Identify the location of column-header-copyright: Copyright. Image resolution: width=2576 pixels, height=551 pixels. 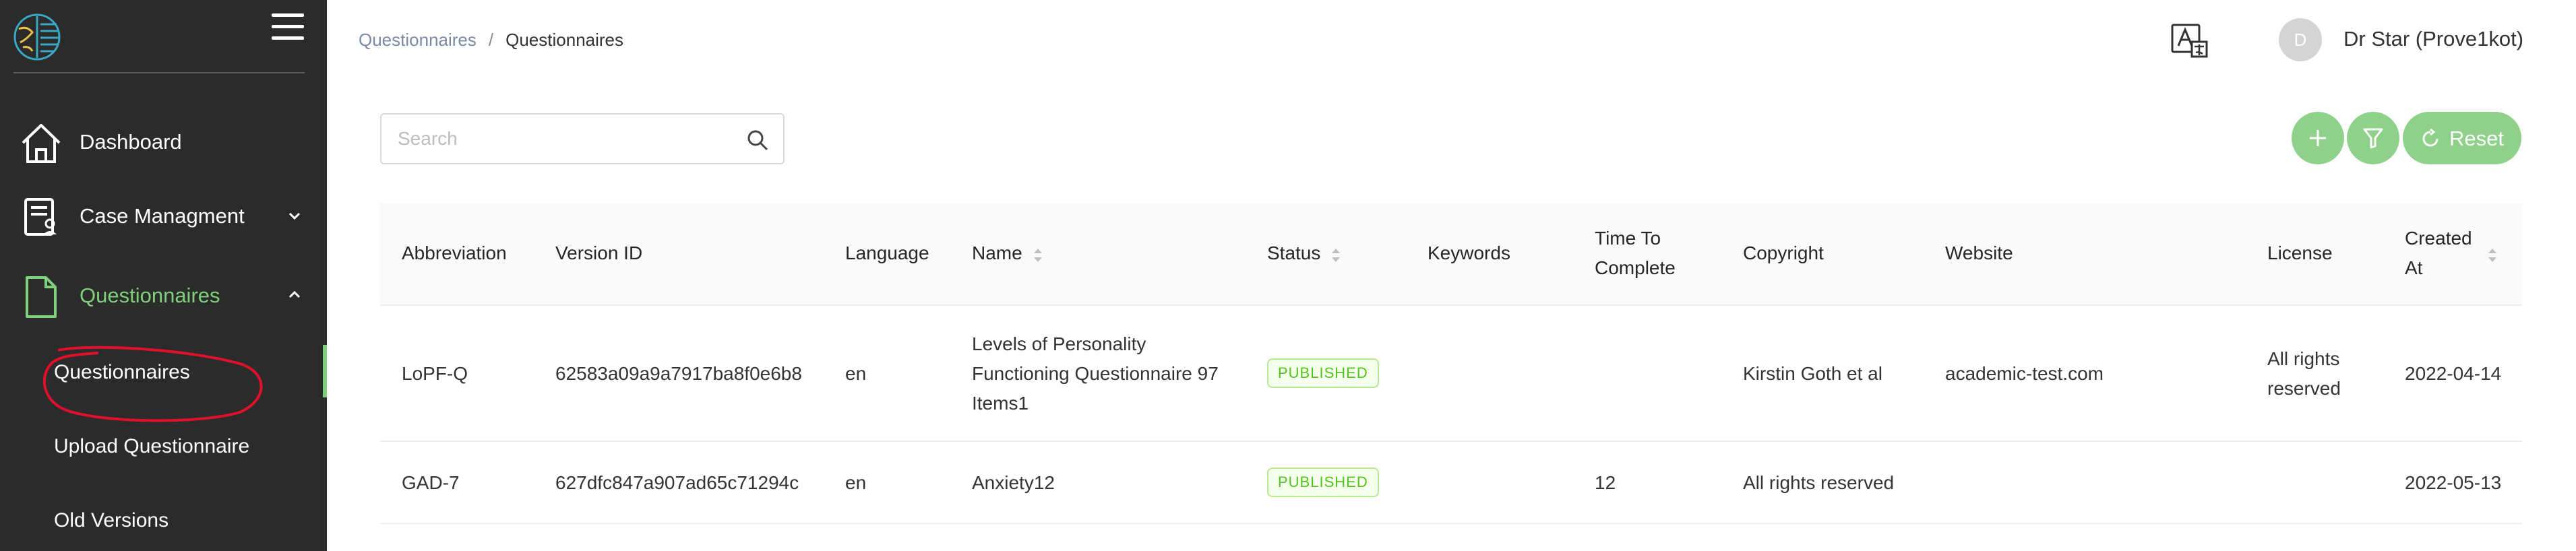
(1784, 253).